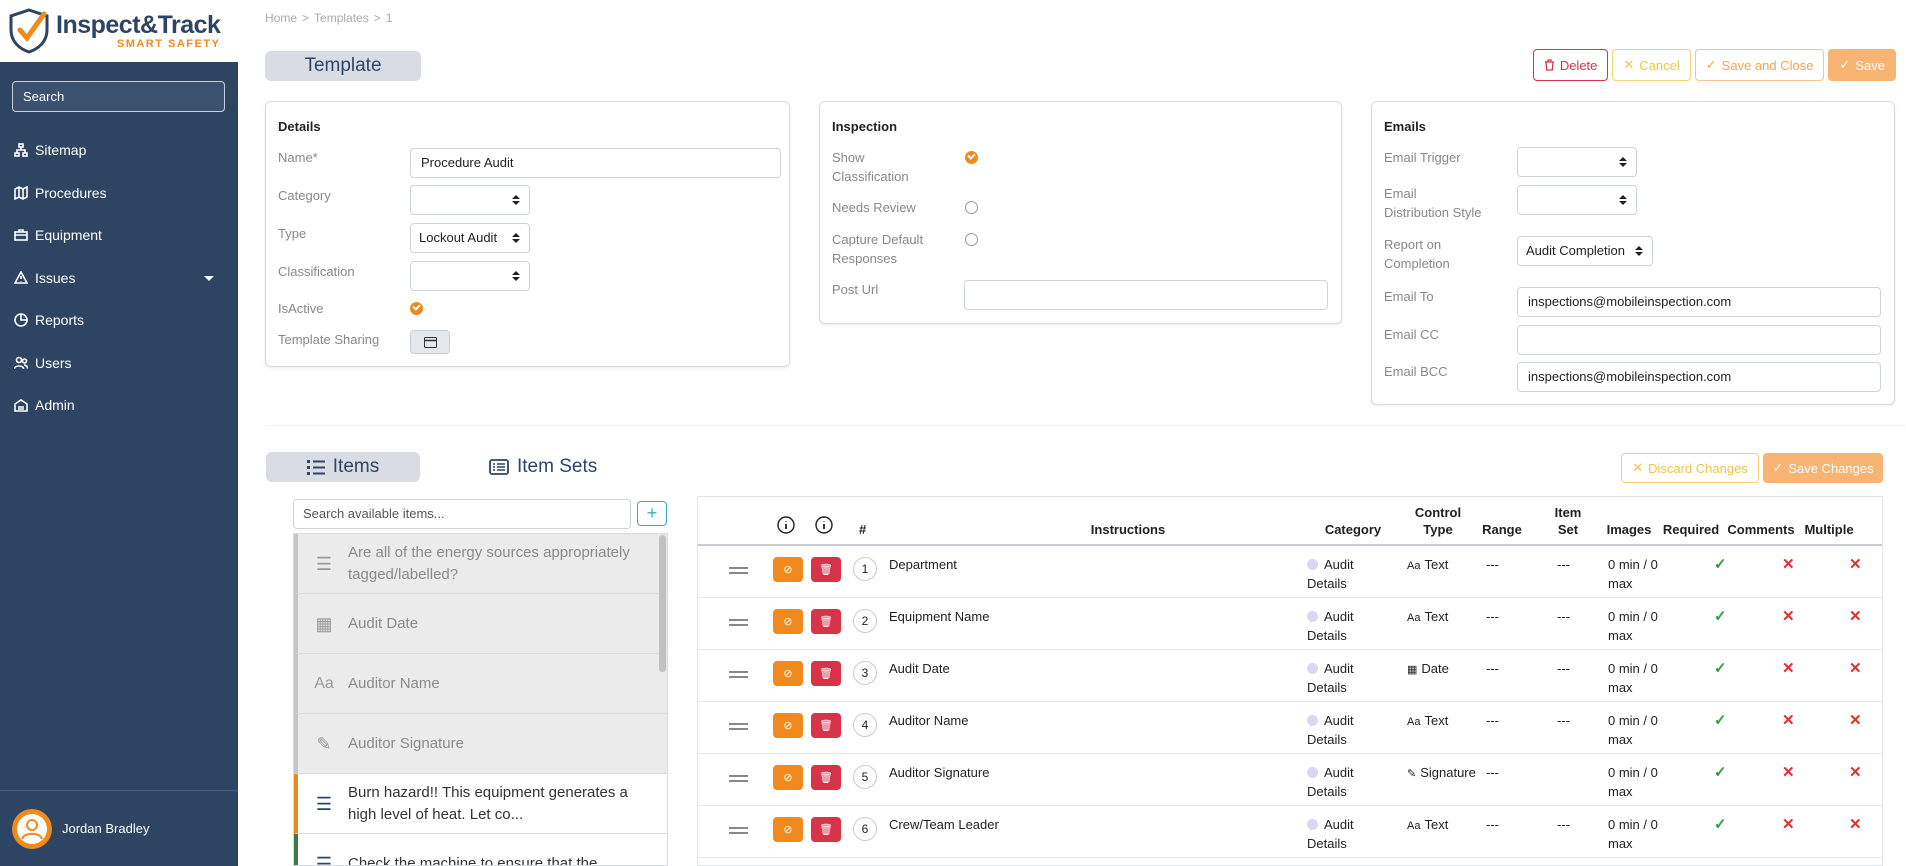 The image size is (1906, 866). What do you see at coordinates (652, 513) in the screenshot?
I see `add-item-button: +` at bounding box center [652, 513].